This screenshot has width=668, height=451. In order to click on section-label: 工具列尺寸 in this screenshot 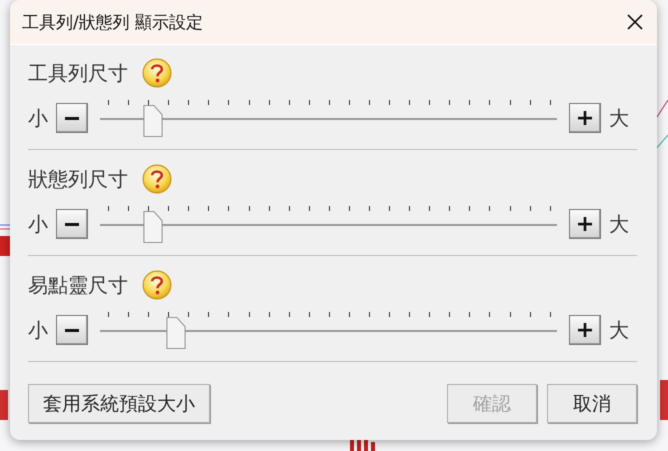, I will do `click(78, 73)`.